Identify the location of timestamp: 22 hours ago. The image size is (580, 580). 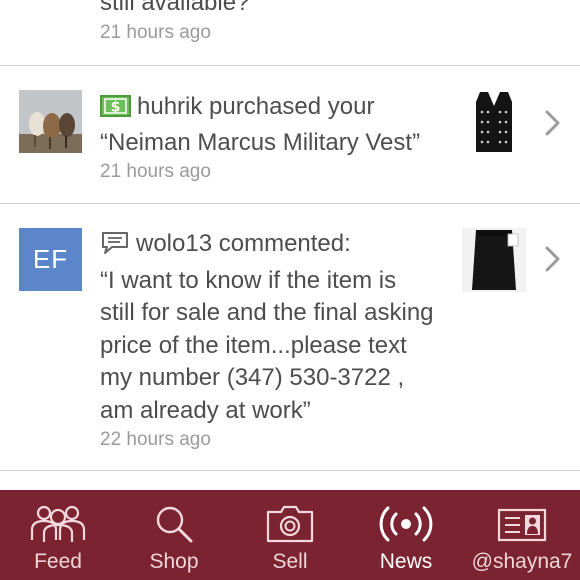
(155, 439).